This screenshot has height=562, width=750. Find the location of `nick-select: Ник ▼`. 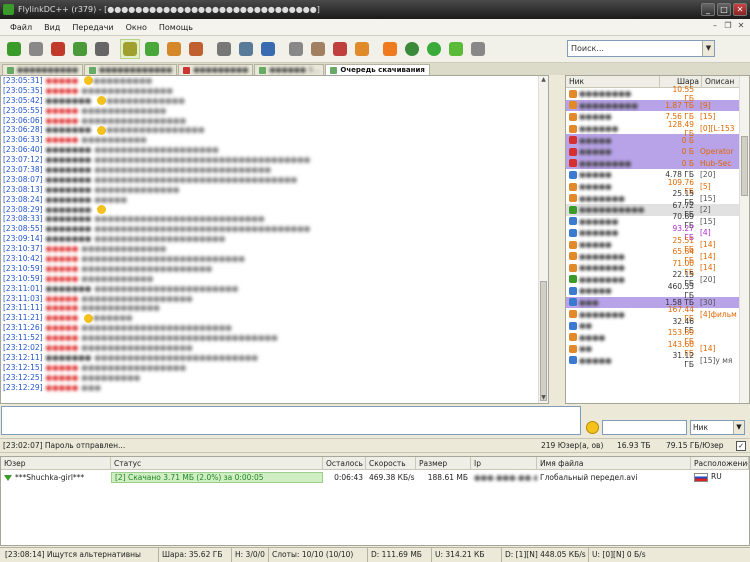

nick-select: Ник ▼ is located at coordinates (717, 427).